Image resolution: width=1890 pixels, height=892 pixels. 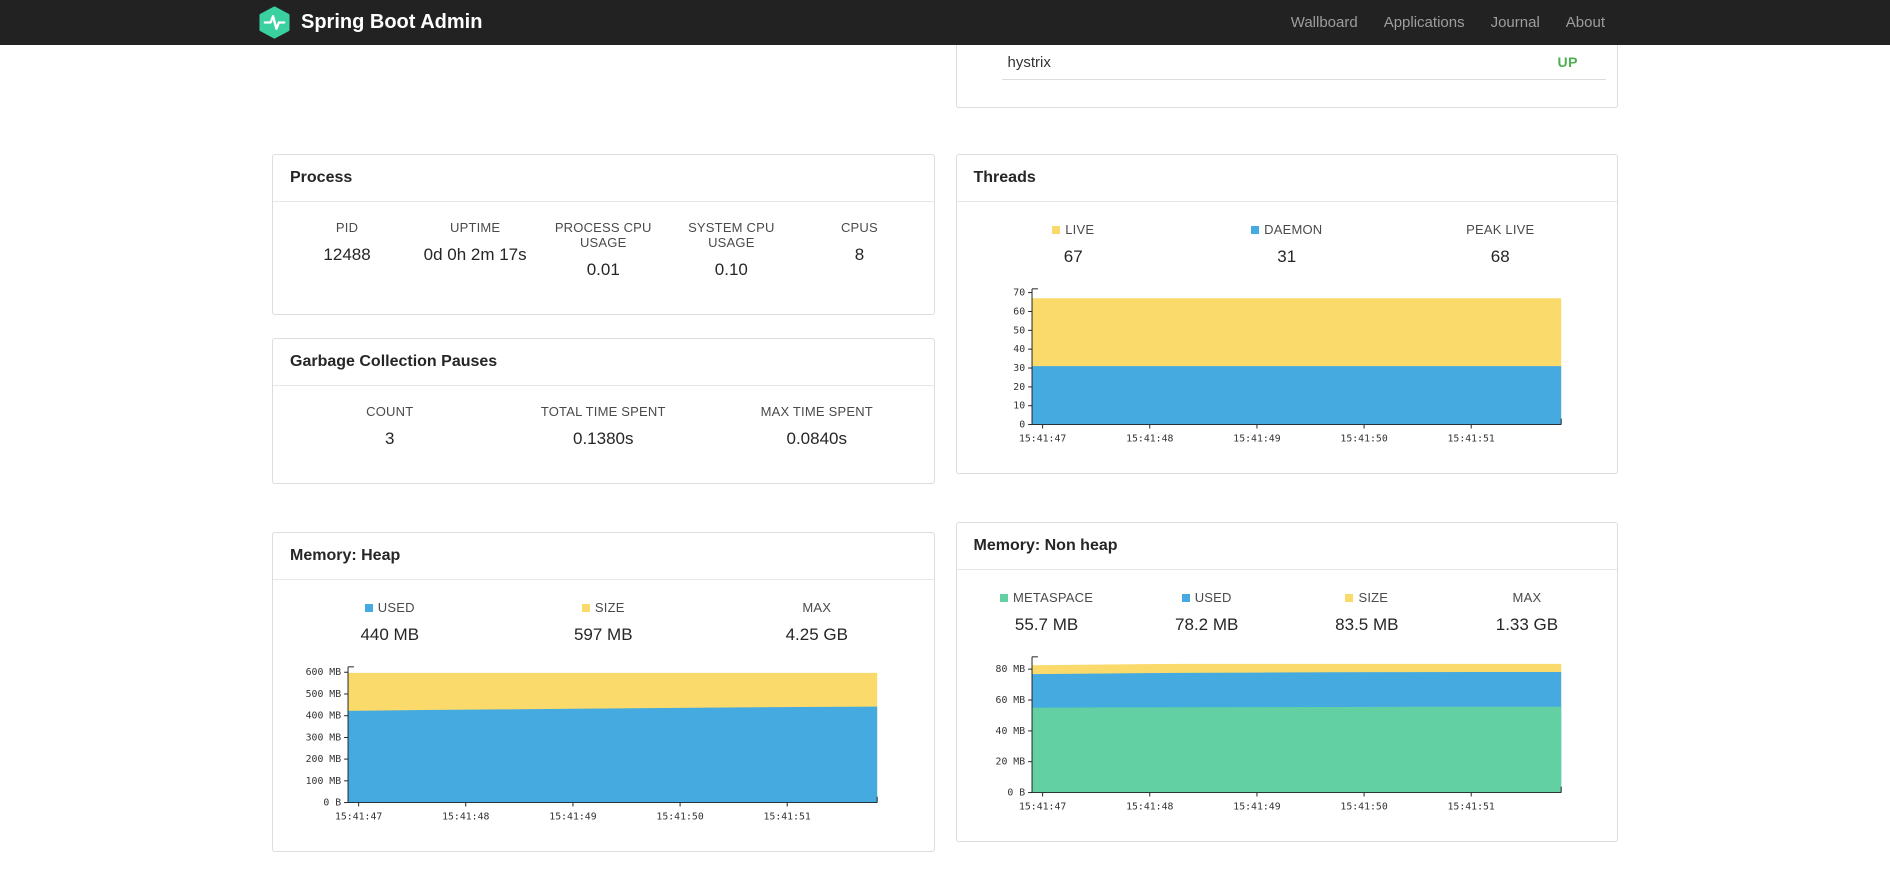 I want to click on metric-process-cpu-usage: PROCESS CPU USAGE 0.01, so click(x=603, y=249).